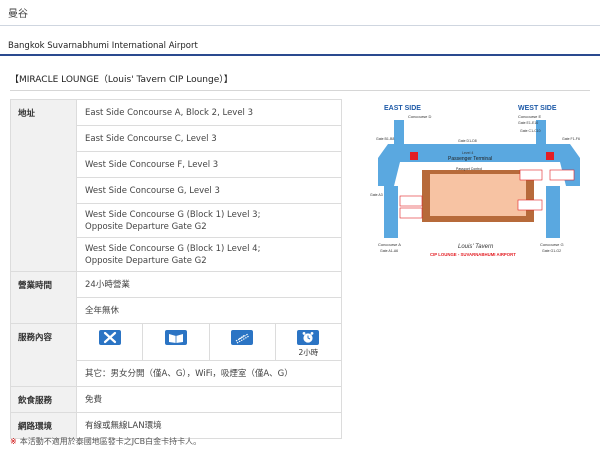 The height and width of the screenshot is (460, 600). Describe the element at coordinates (469, 169) in the screenshot. I see `passport-control-label: Passport Control` at that location.